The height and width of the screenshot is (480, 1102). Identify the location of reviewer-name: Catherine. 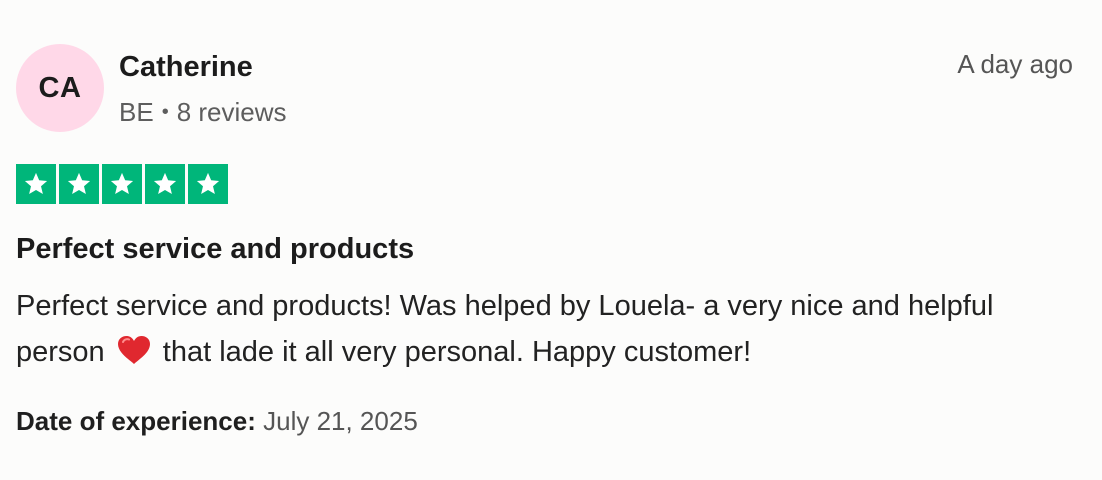
(186, 67).